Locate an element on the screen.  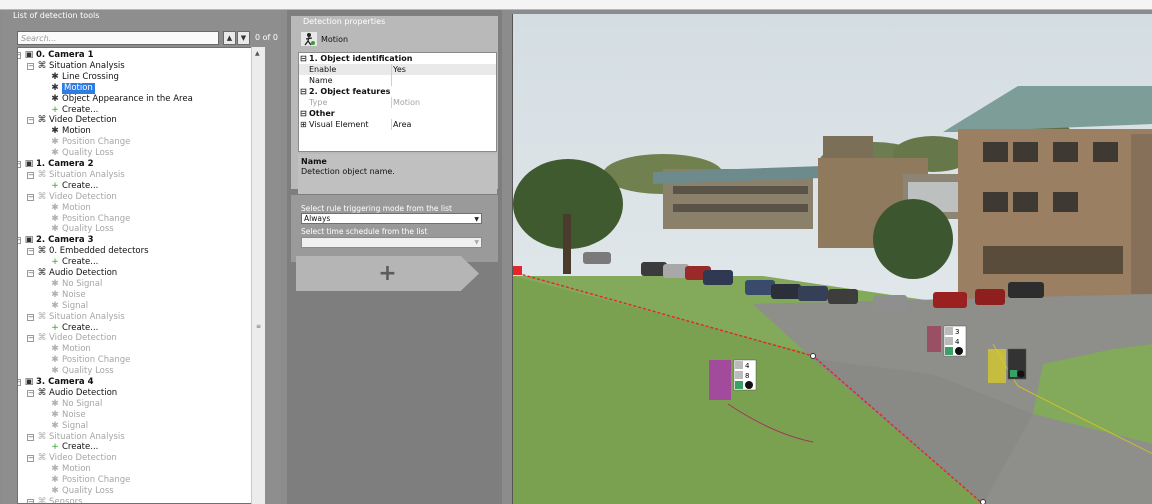
property-row: Type Motion is located at coordinates (397, 102).